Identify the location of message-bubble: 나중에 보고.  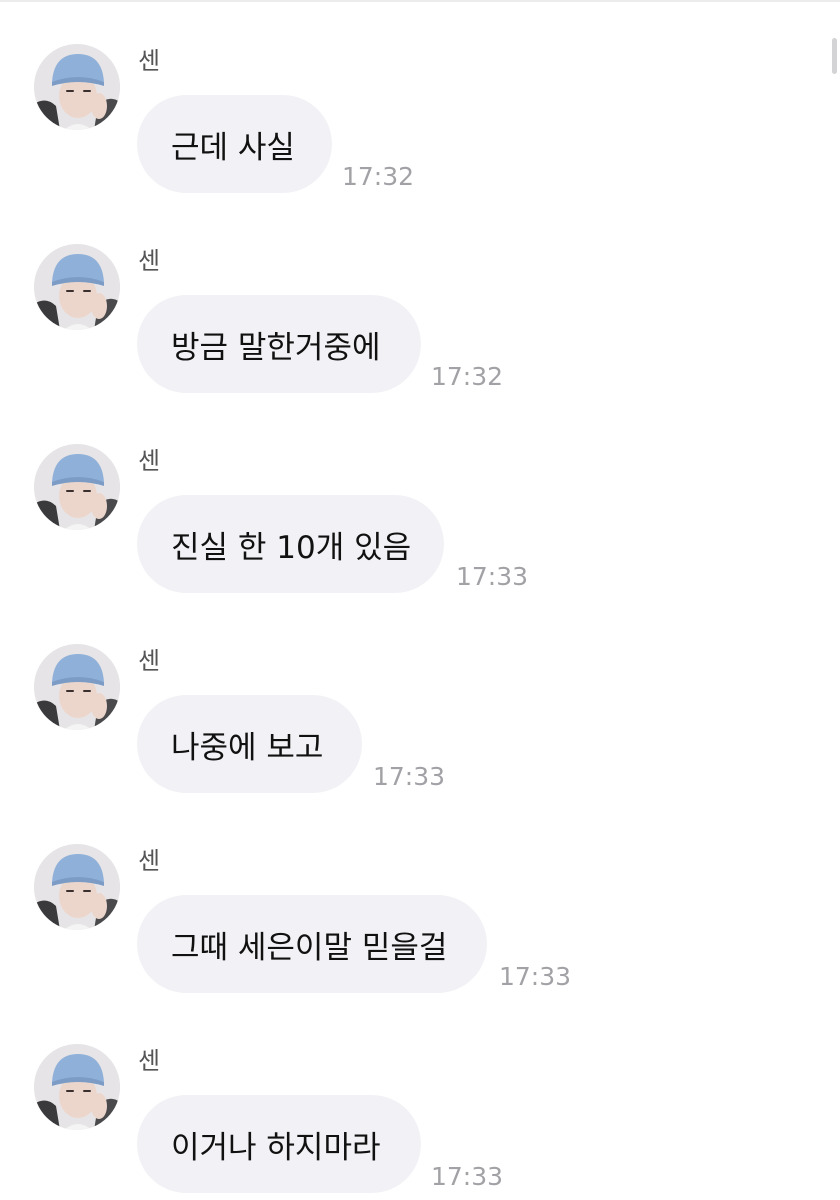
(249, 744).